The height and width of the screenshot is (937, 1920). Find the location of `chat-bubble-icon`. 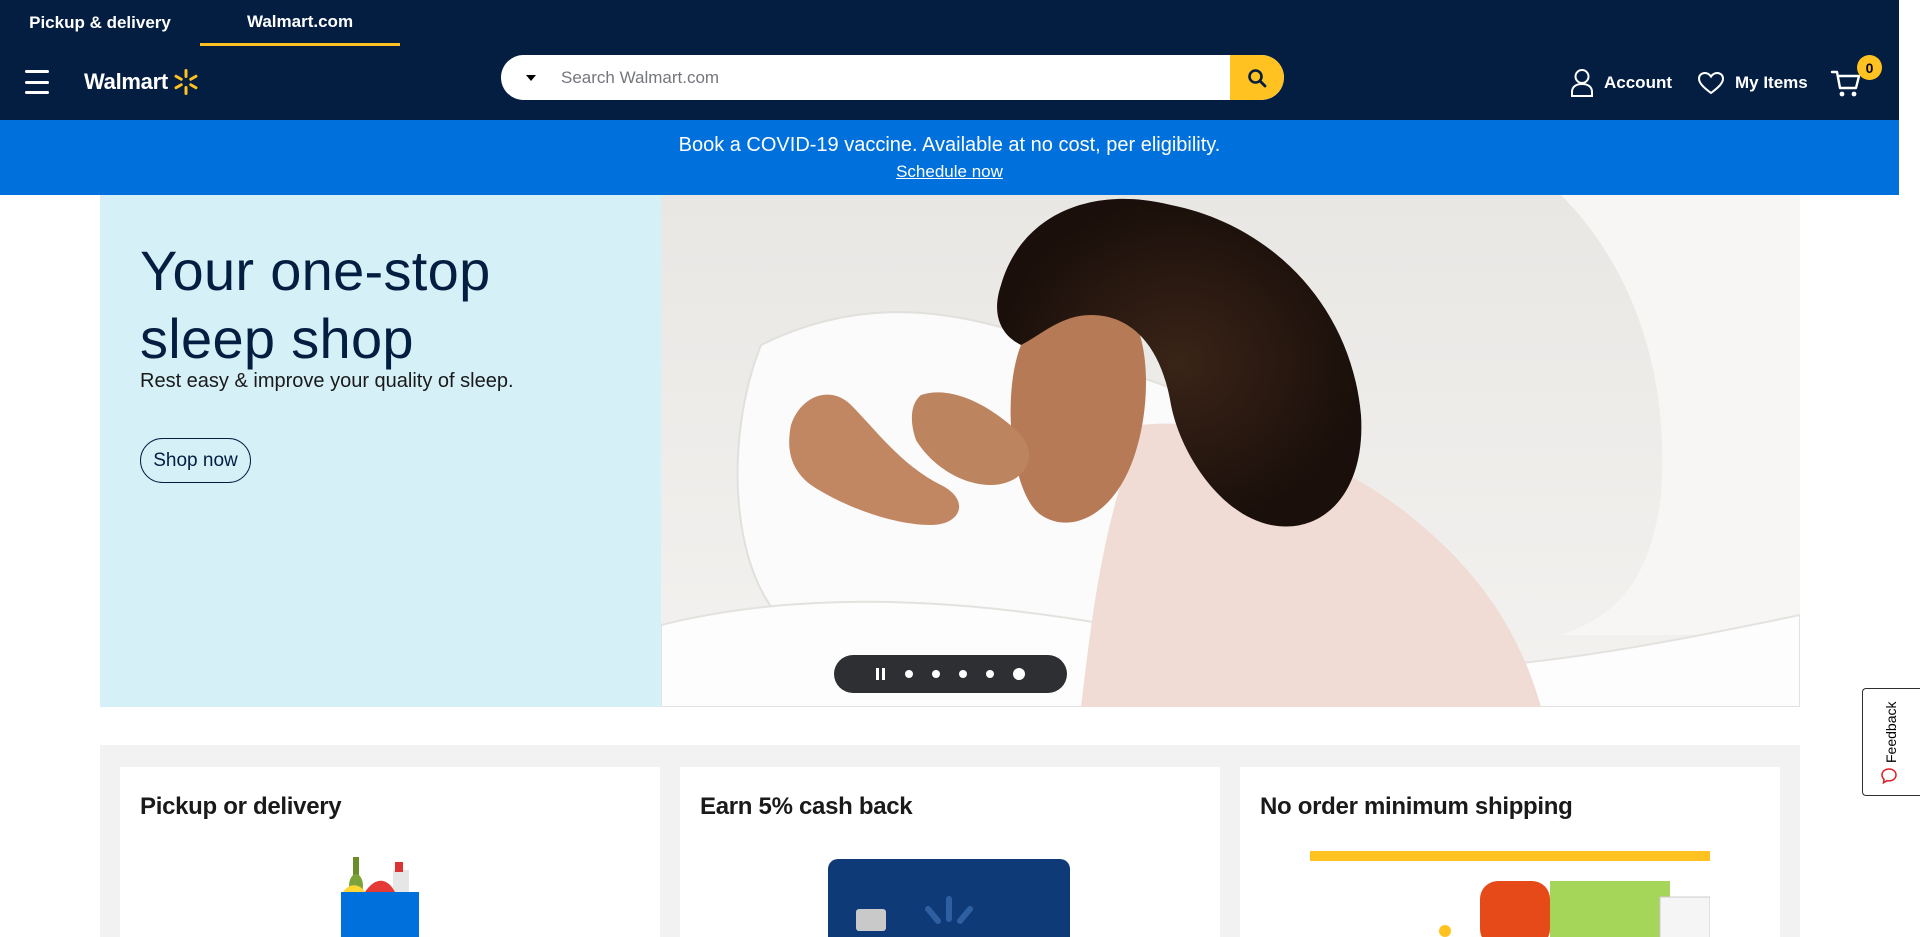

chat-bubble-icon is located at coordinates (1889, 776).